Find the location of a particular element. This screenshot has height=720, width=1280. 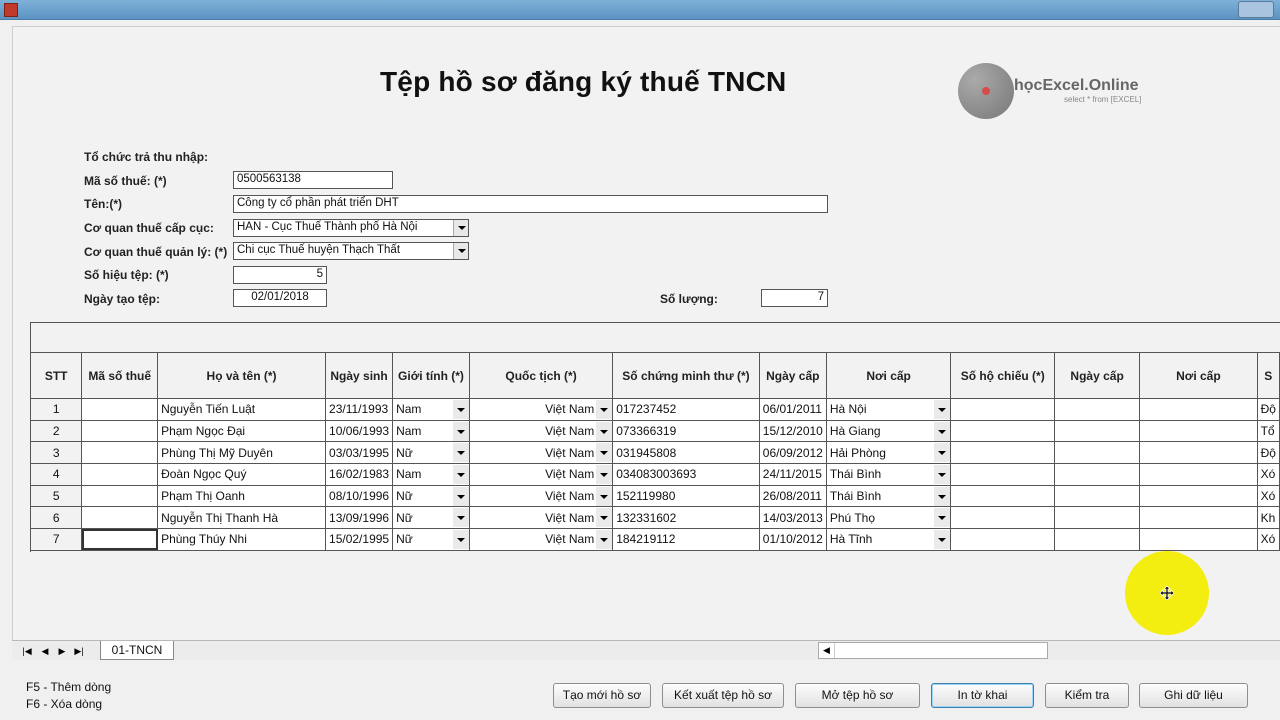

cell-issue-place: Thái Bình is located at coordinates (888, 474).